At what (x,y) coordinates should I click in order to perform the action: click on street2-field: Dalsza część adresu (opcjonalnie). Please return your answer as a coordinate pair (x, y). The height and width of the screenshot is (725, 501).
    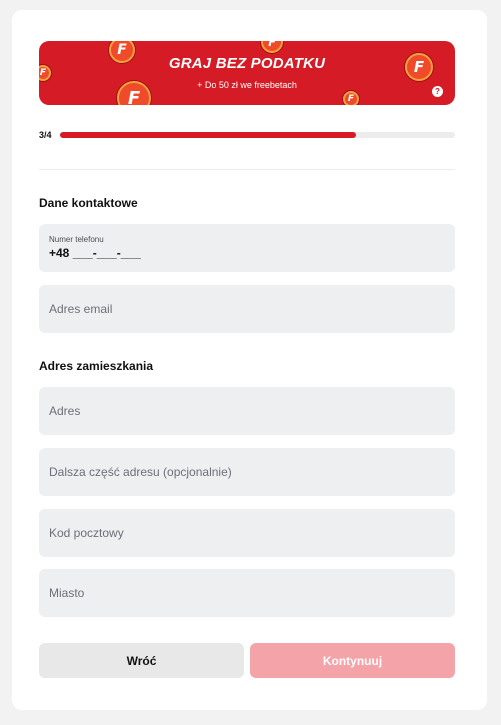
    Looking at the image, I should click on (247, 472).